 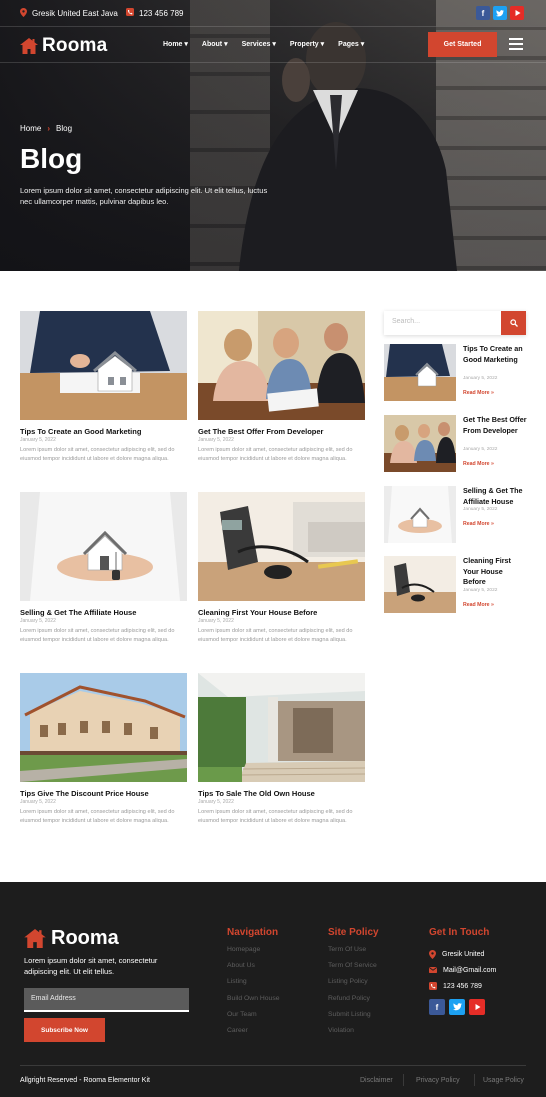 What do you see at coordinates (376, 1080) in the screenshot?
I see `disclaimer-link: Disclaimer` at bounding box center [376, 1080].